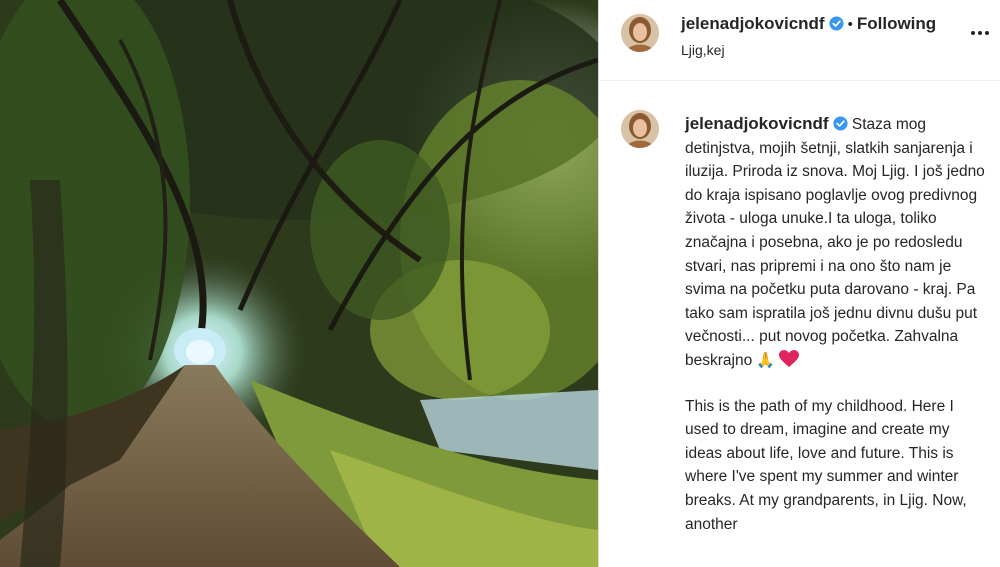  What do you see at coordinates (789, 358) in the screenshot?
I see `red-heart-emoji-icon` at bounding box center [789, 358].